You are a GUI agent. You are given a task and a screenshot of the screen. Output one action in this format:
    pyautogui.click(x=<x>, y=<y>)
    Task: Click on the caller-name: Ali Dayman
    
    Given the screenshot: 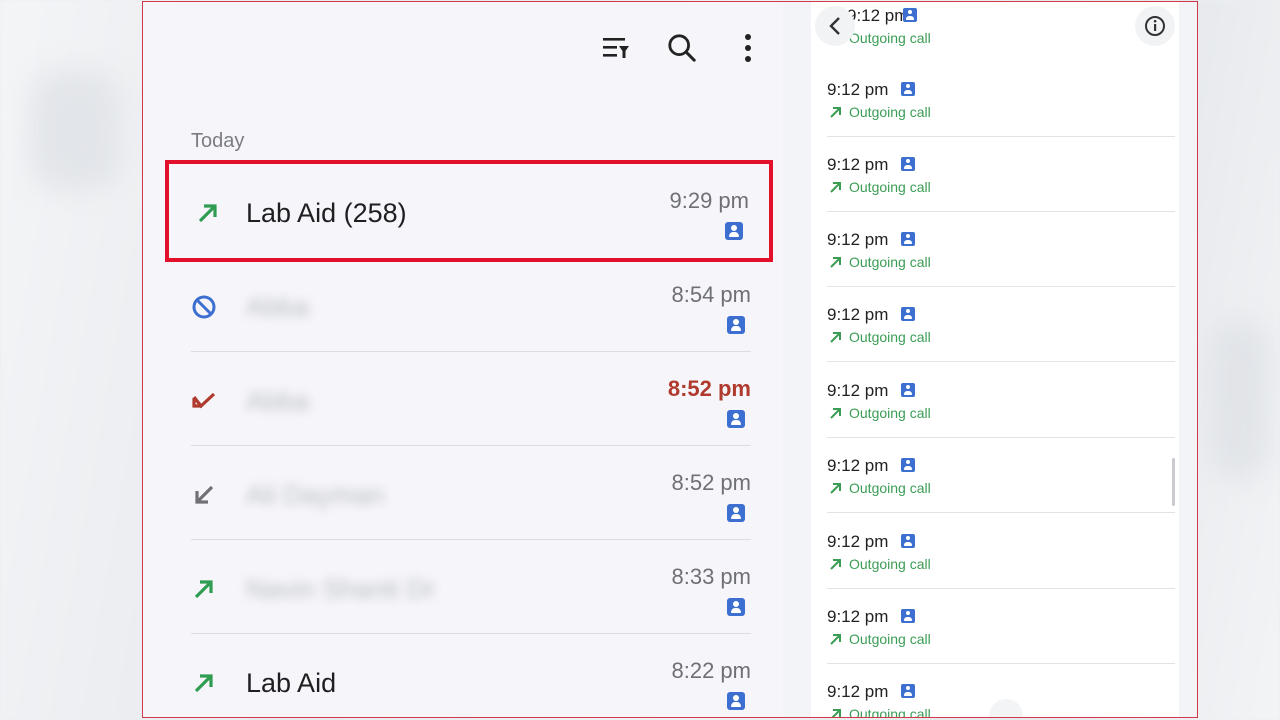 What is the action you would take?
    pyautogui.click(x=315, y=495)
    